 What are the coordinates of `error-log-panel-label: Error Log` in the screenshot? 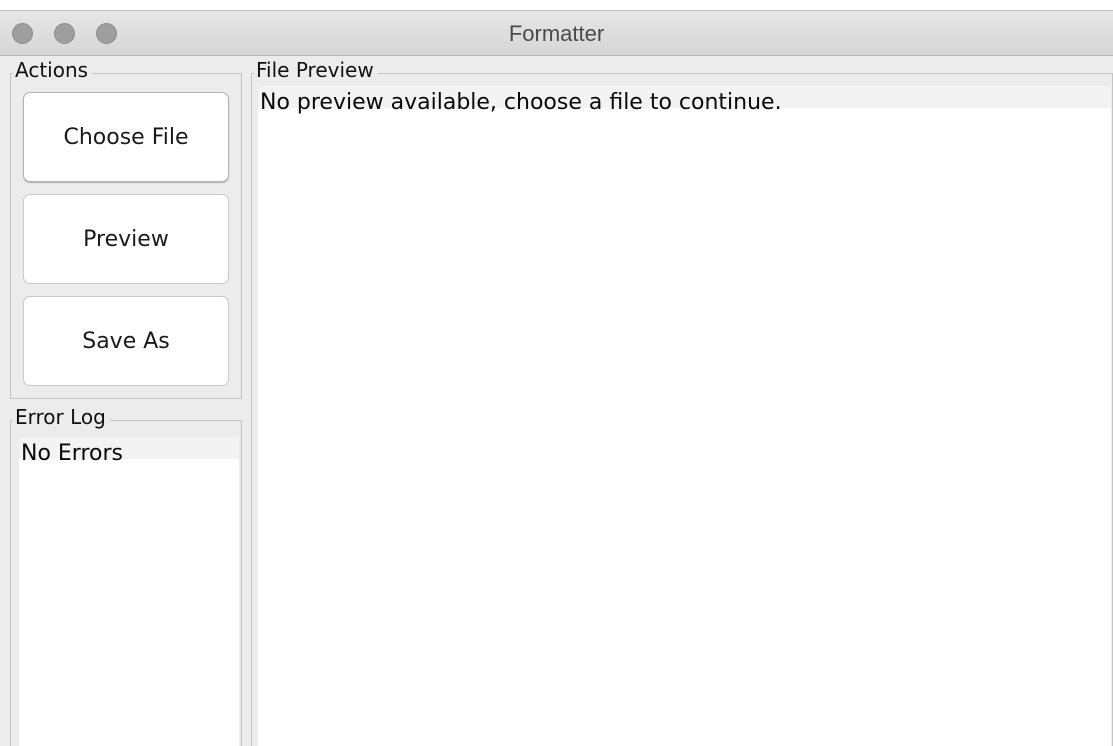 It's located at (61, 417).